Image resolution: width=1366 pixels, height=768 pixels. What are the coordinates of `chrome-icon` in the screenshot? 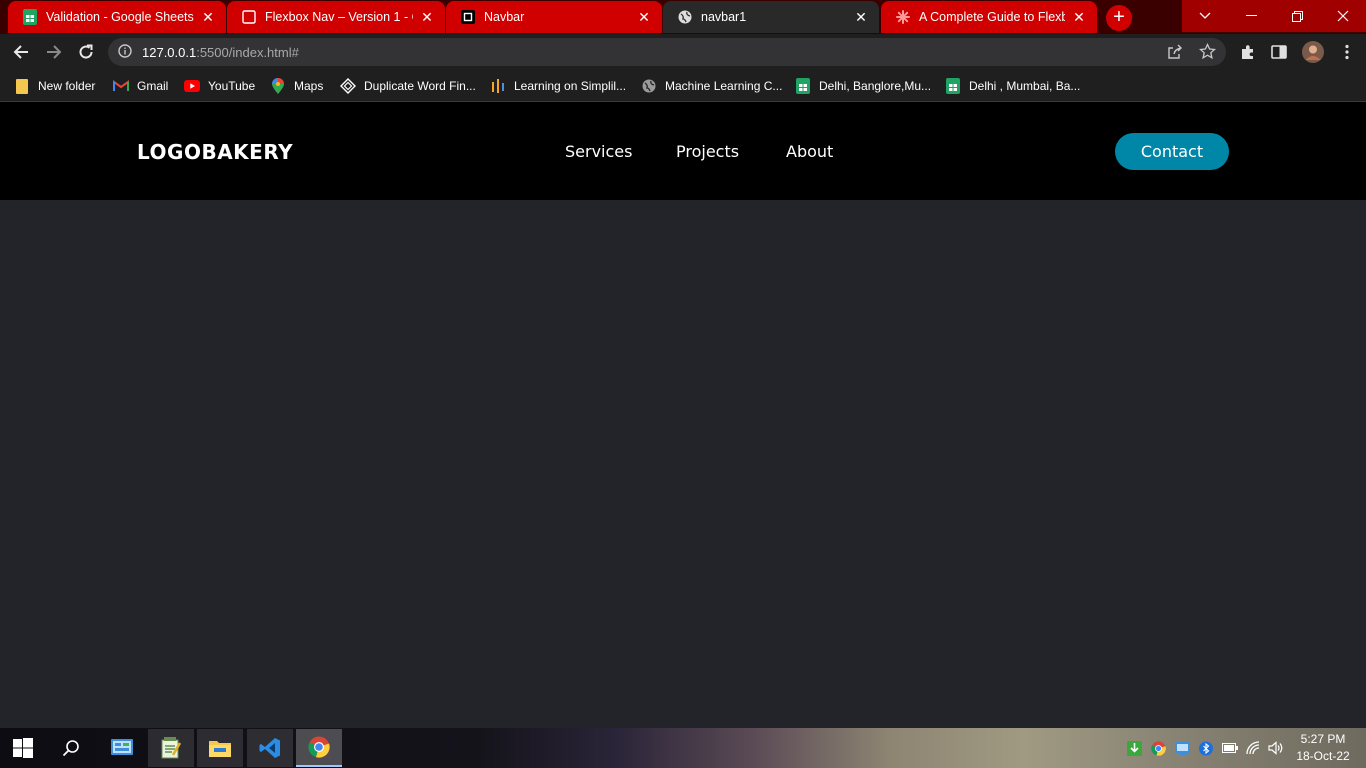 It's located at (319, 748).